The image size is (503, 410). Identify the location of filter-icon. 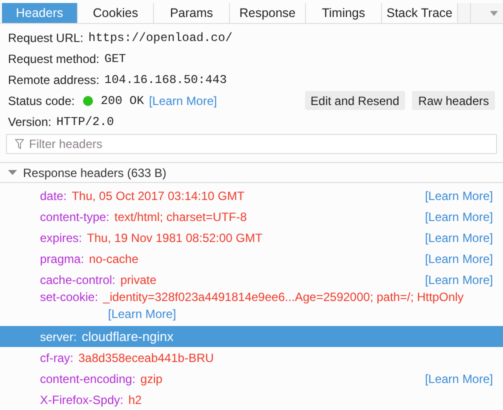
(19, 144).